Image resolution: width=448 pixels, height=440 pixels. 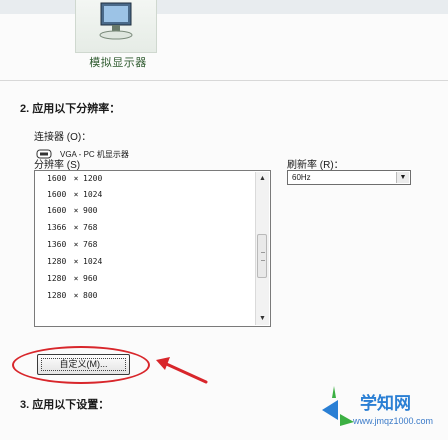 What do you see at coordinates (72, 245) in the screenshot?
I see `resolution-item: 1360 × 768` at bounding box center [72, 245].